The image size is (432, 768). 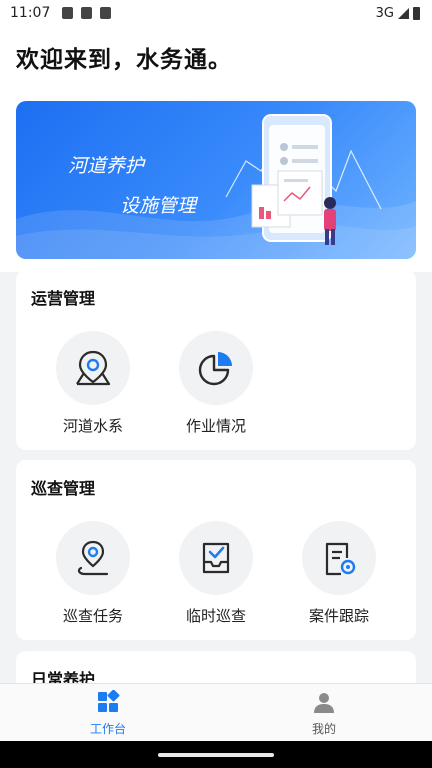 I want to click on tile-river-system: 河道水系, so click(x=93, y=383).